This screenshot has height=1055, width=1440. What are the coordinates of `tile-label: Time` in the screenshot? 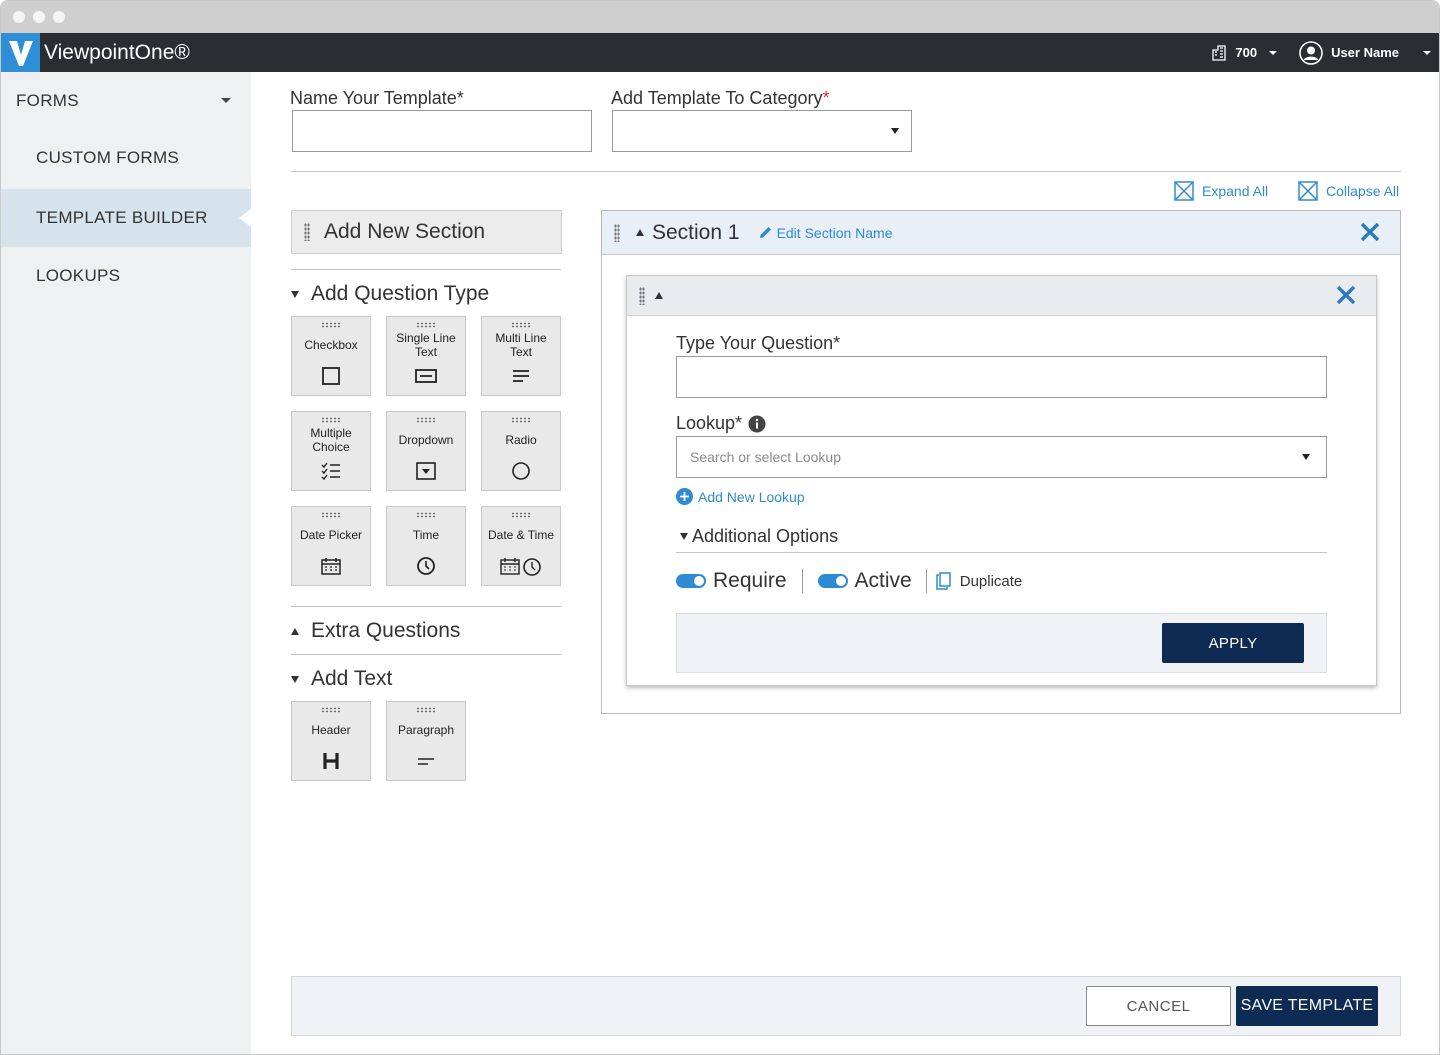 It's located at (426, 535).